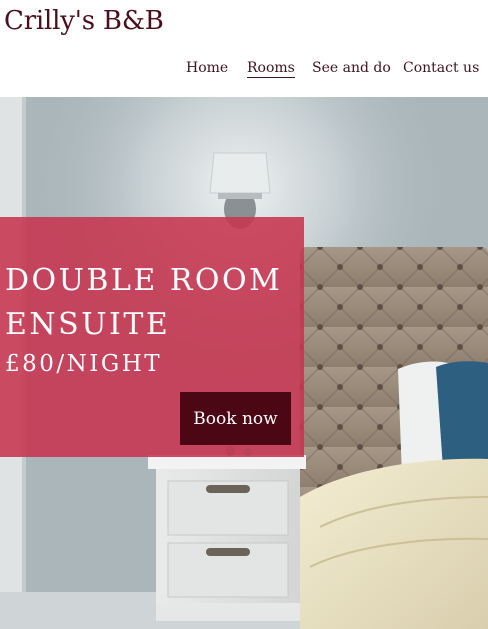  I want to click on room-price: £80/NIGHT, so click(84, 364).